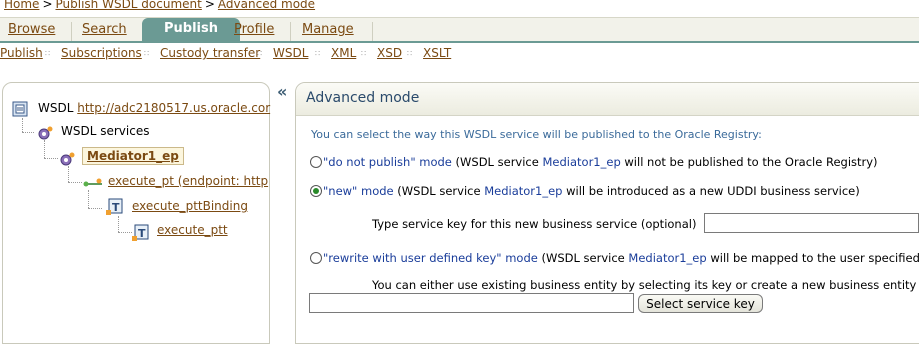 The width and height of the screenshot is (919, 344). I want to click on tab-underline, so click(459, 42).